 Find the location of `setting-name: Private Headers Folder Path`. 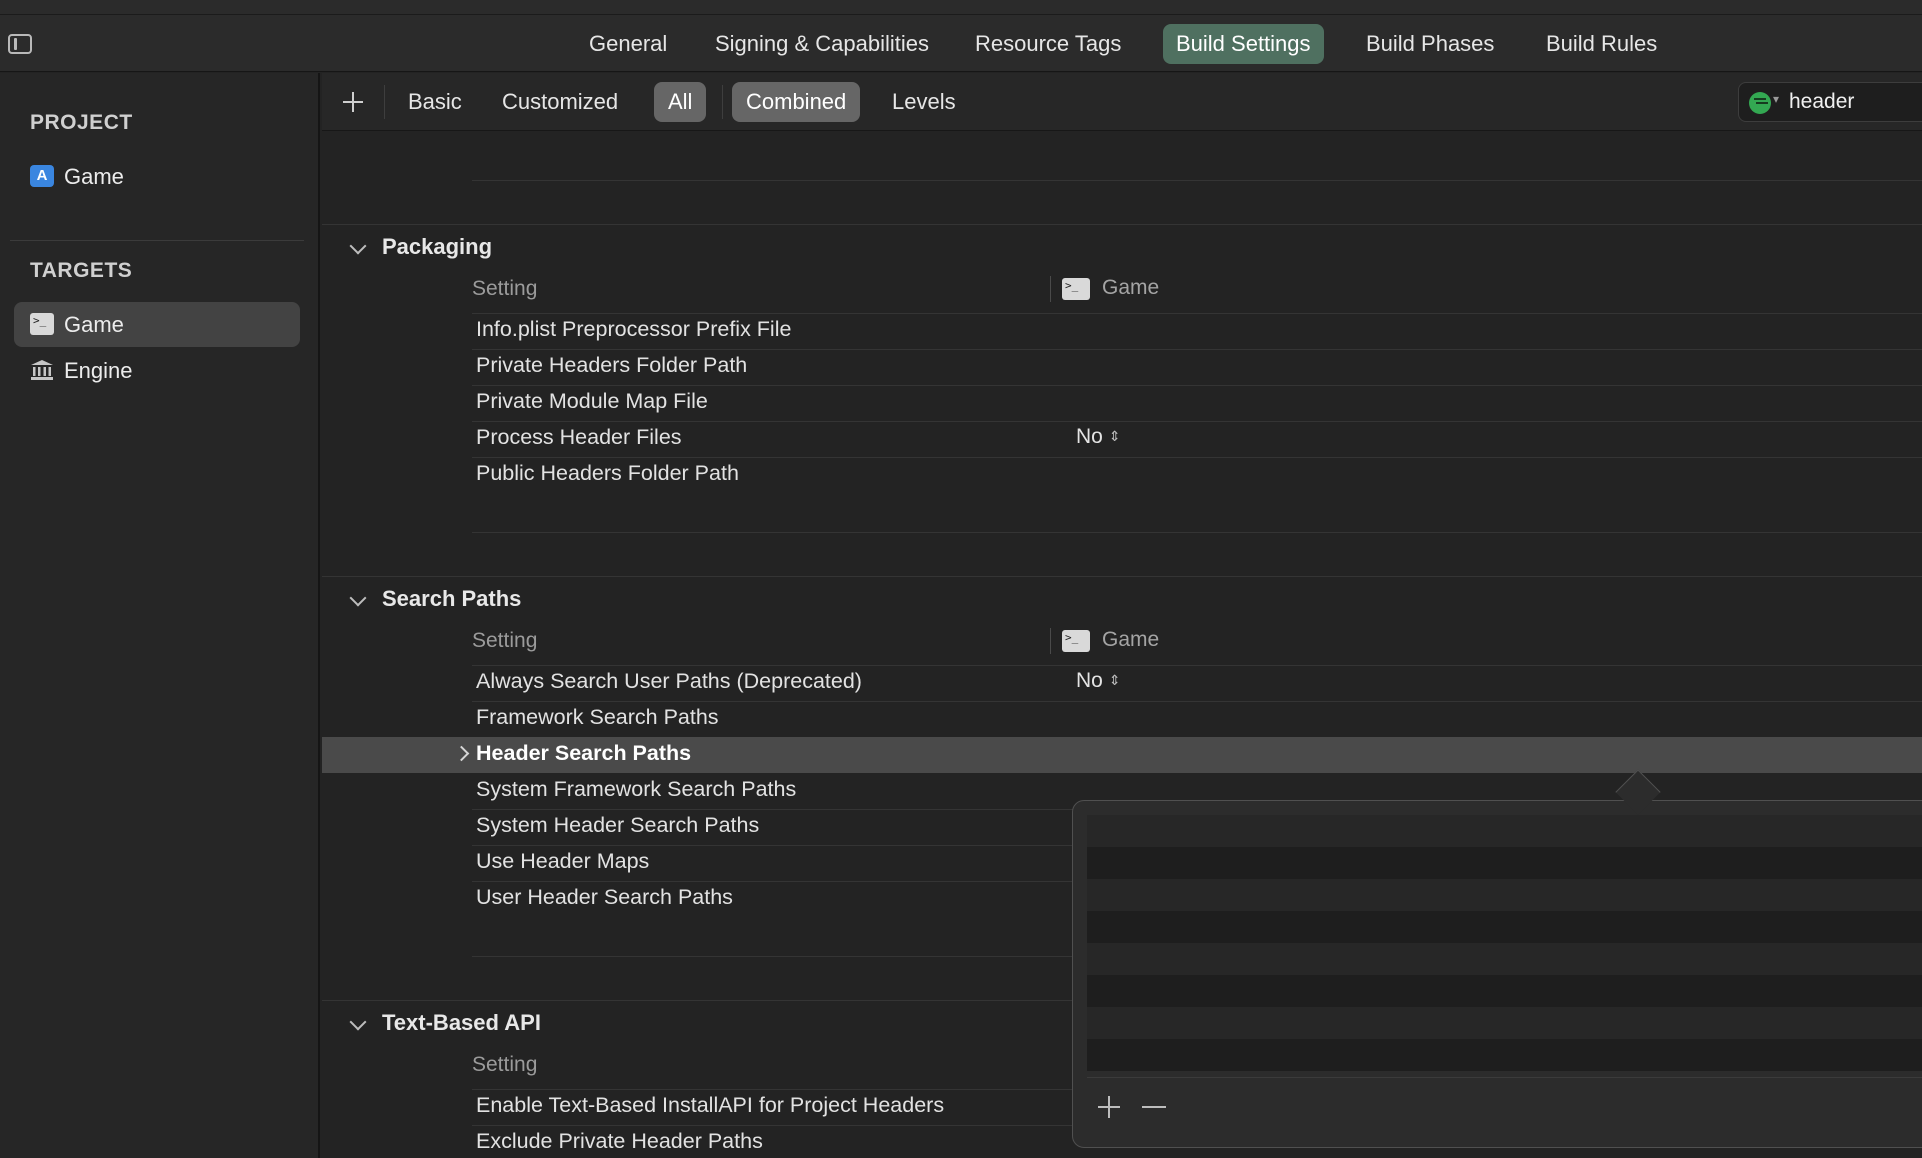

setting-name: Private Headers Folder Path is located at coordinates (612, 365).